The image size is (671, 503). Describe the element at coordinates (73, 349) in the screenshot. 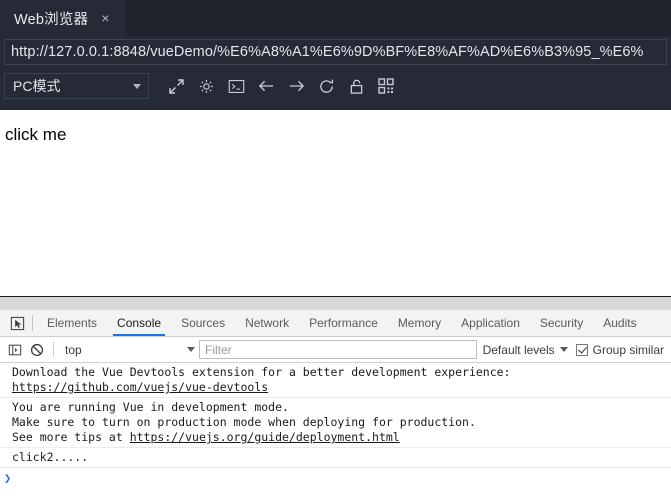

I see `execution-context-value: top` at that location.